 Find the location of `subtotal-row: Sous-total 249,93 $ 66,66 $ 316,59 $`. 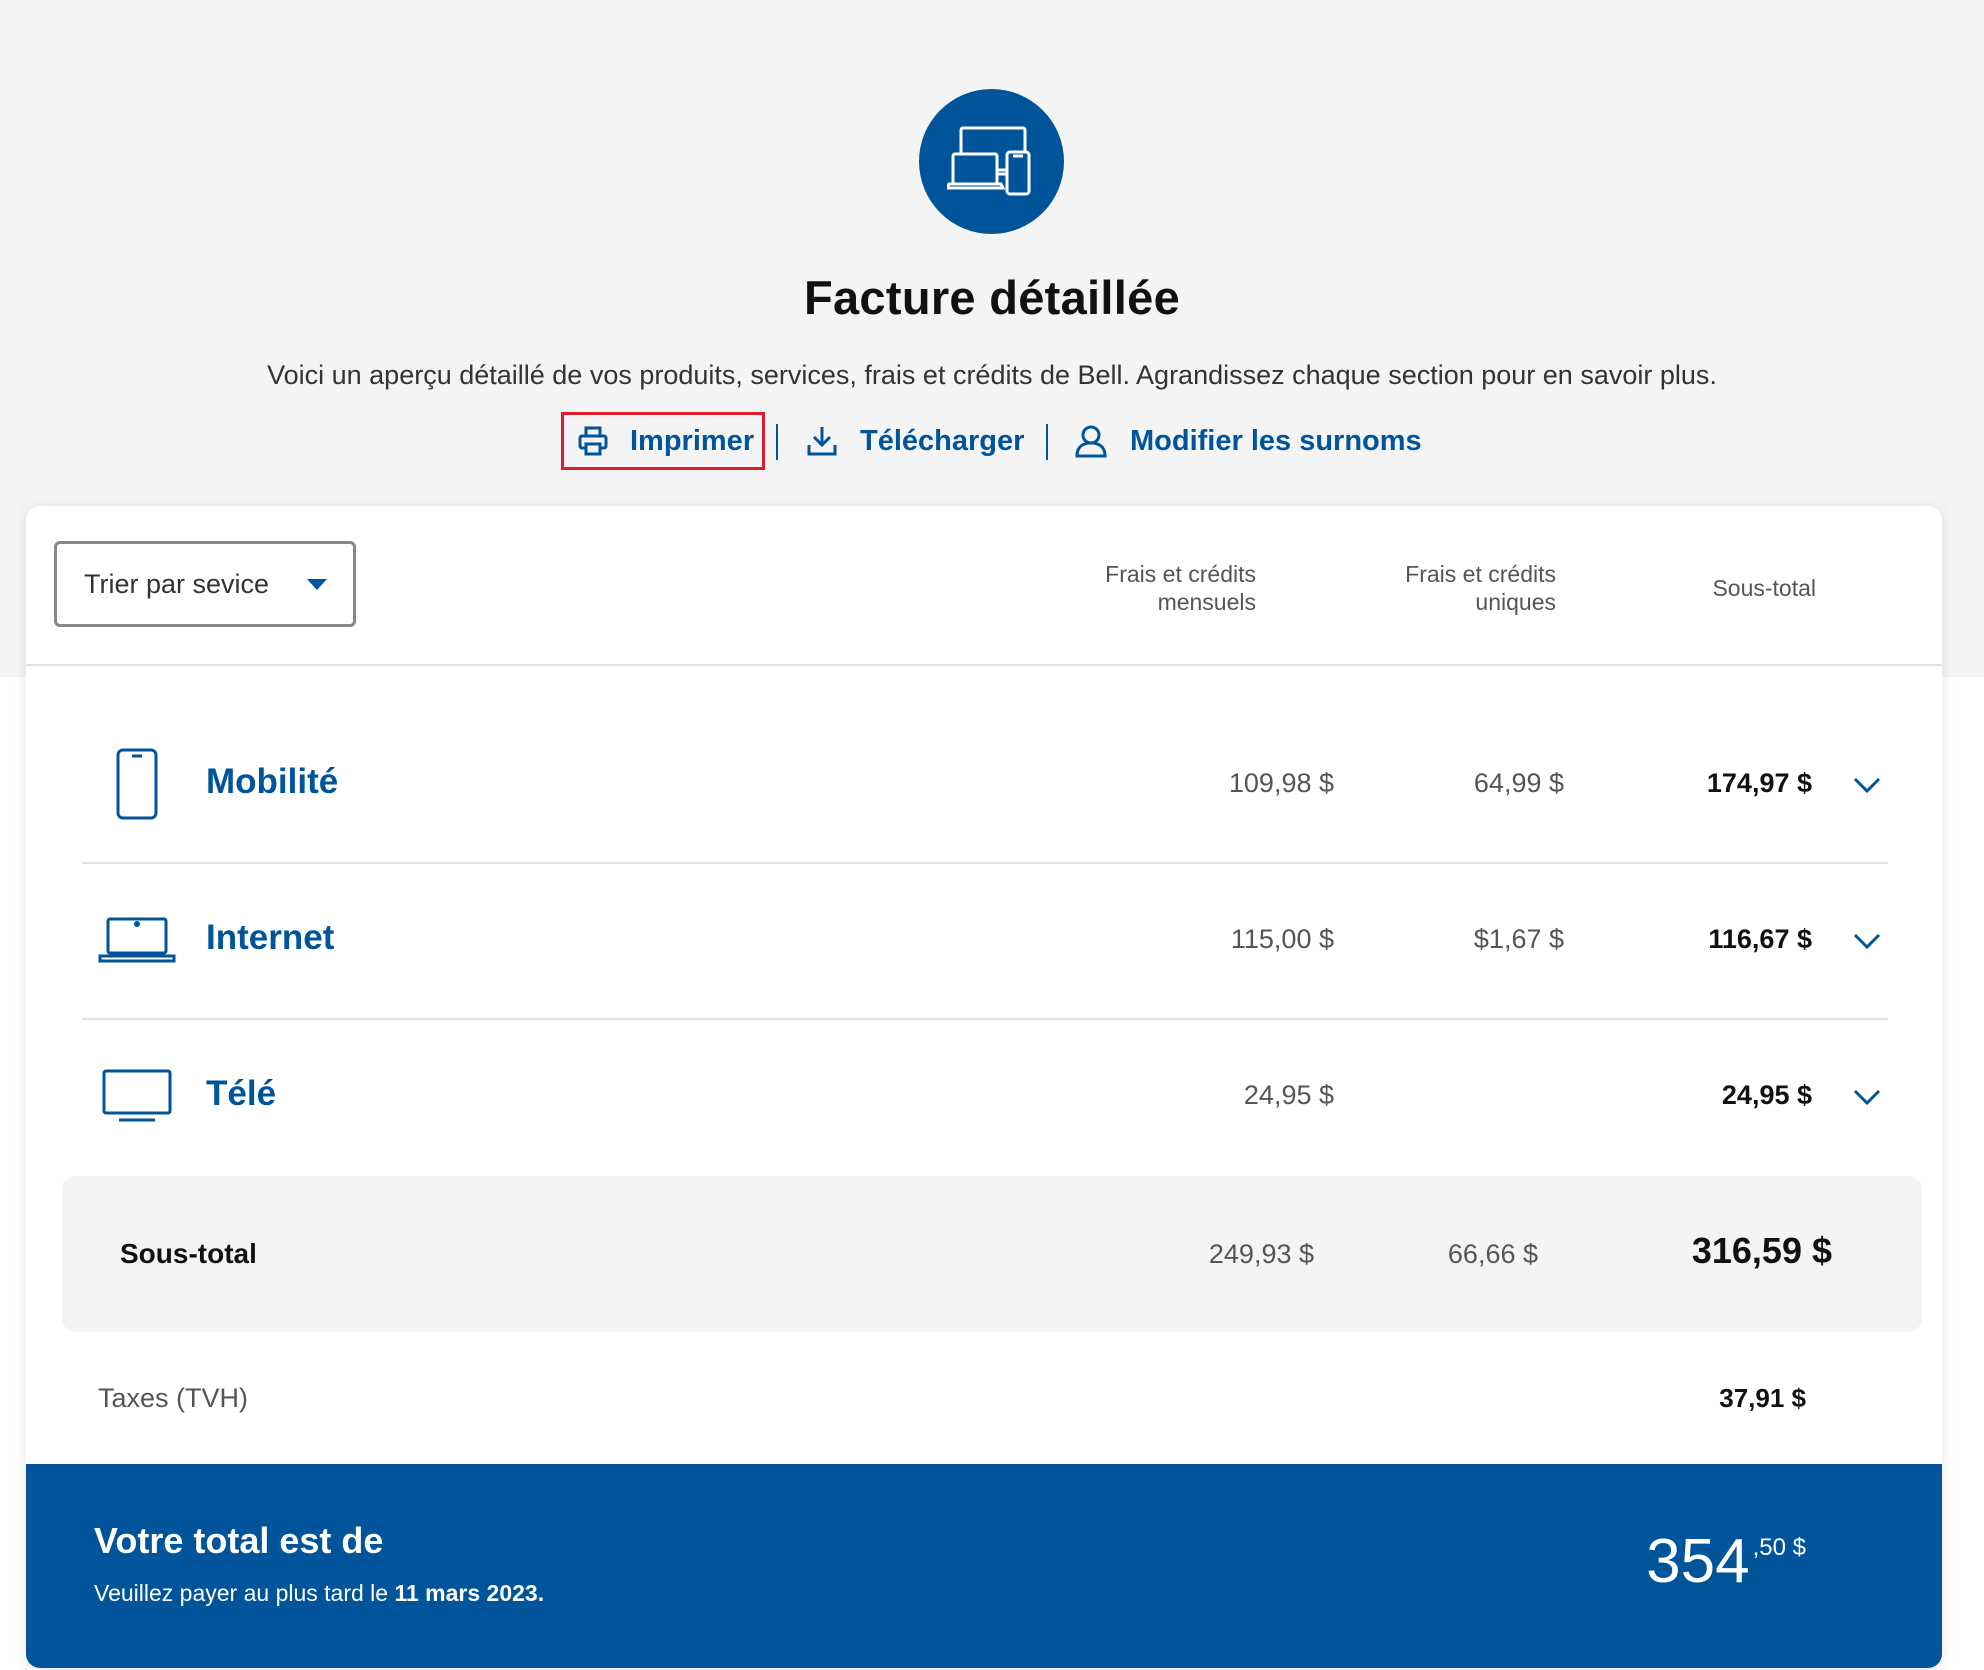

subtotal-row: Sous-total 249,93 $ 66,66 $ 316,59 $ is located at coordinates (992, 1254).